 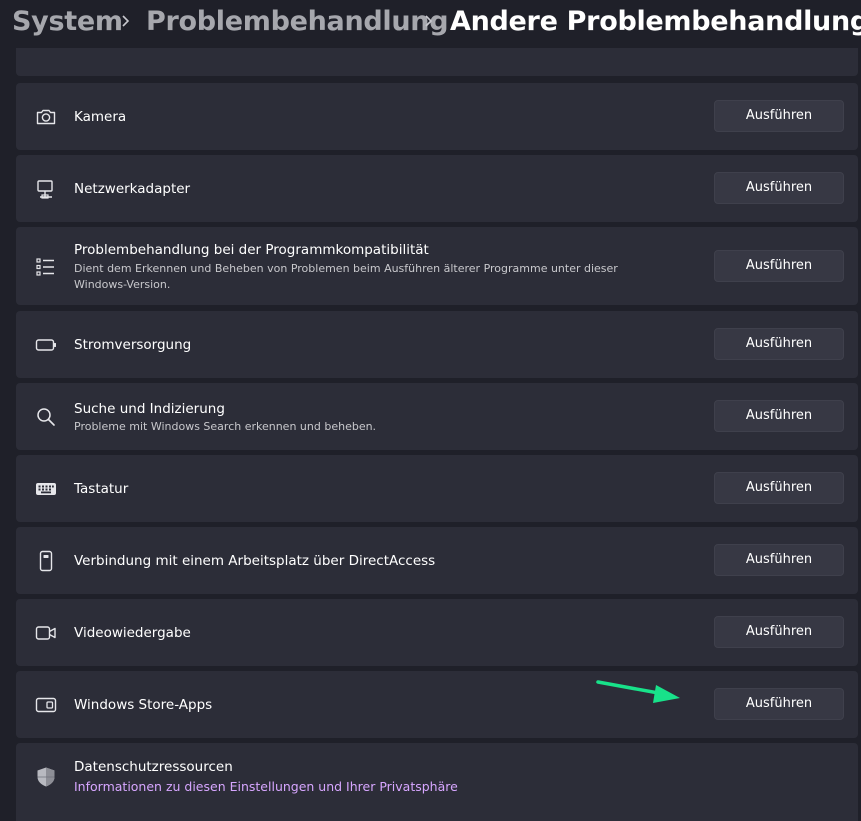 I want to click on breadcrumb-troubleshoot: Problembehandlung, so click(x=297, y=22).